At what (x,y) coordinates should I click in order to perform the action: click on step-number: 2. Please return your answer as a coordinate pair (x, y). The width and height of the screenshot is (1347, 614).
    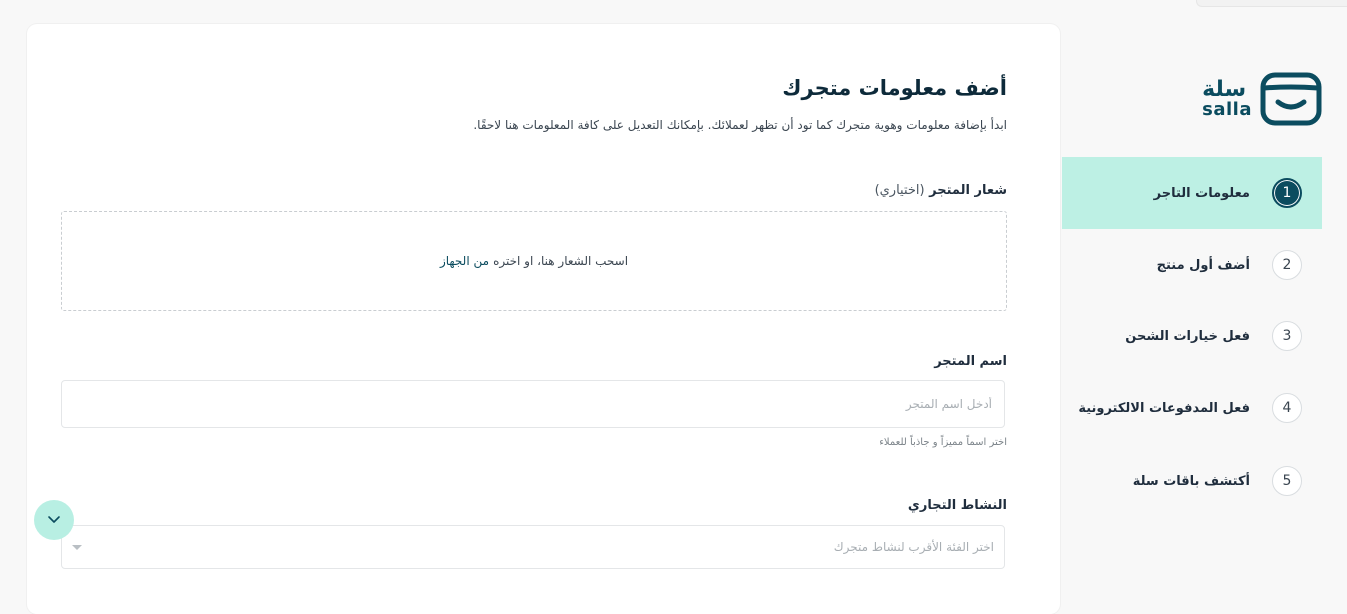
    Looking at the image, I should click on (1287, 265).